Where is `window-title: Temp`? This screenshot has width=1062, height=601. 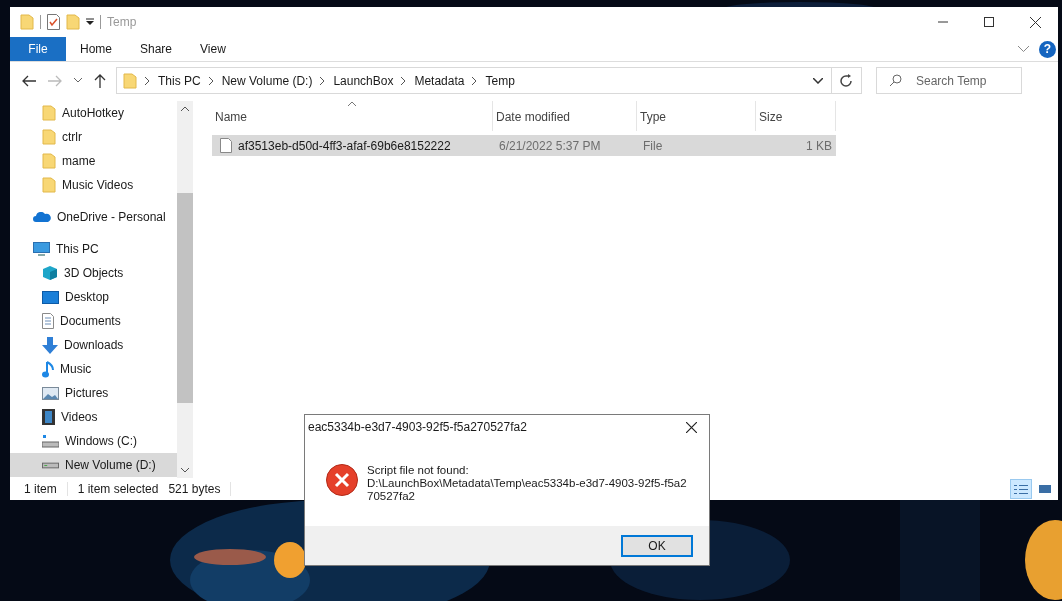 window-title: Temp is located at coordinates (122, 22).